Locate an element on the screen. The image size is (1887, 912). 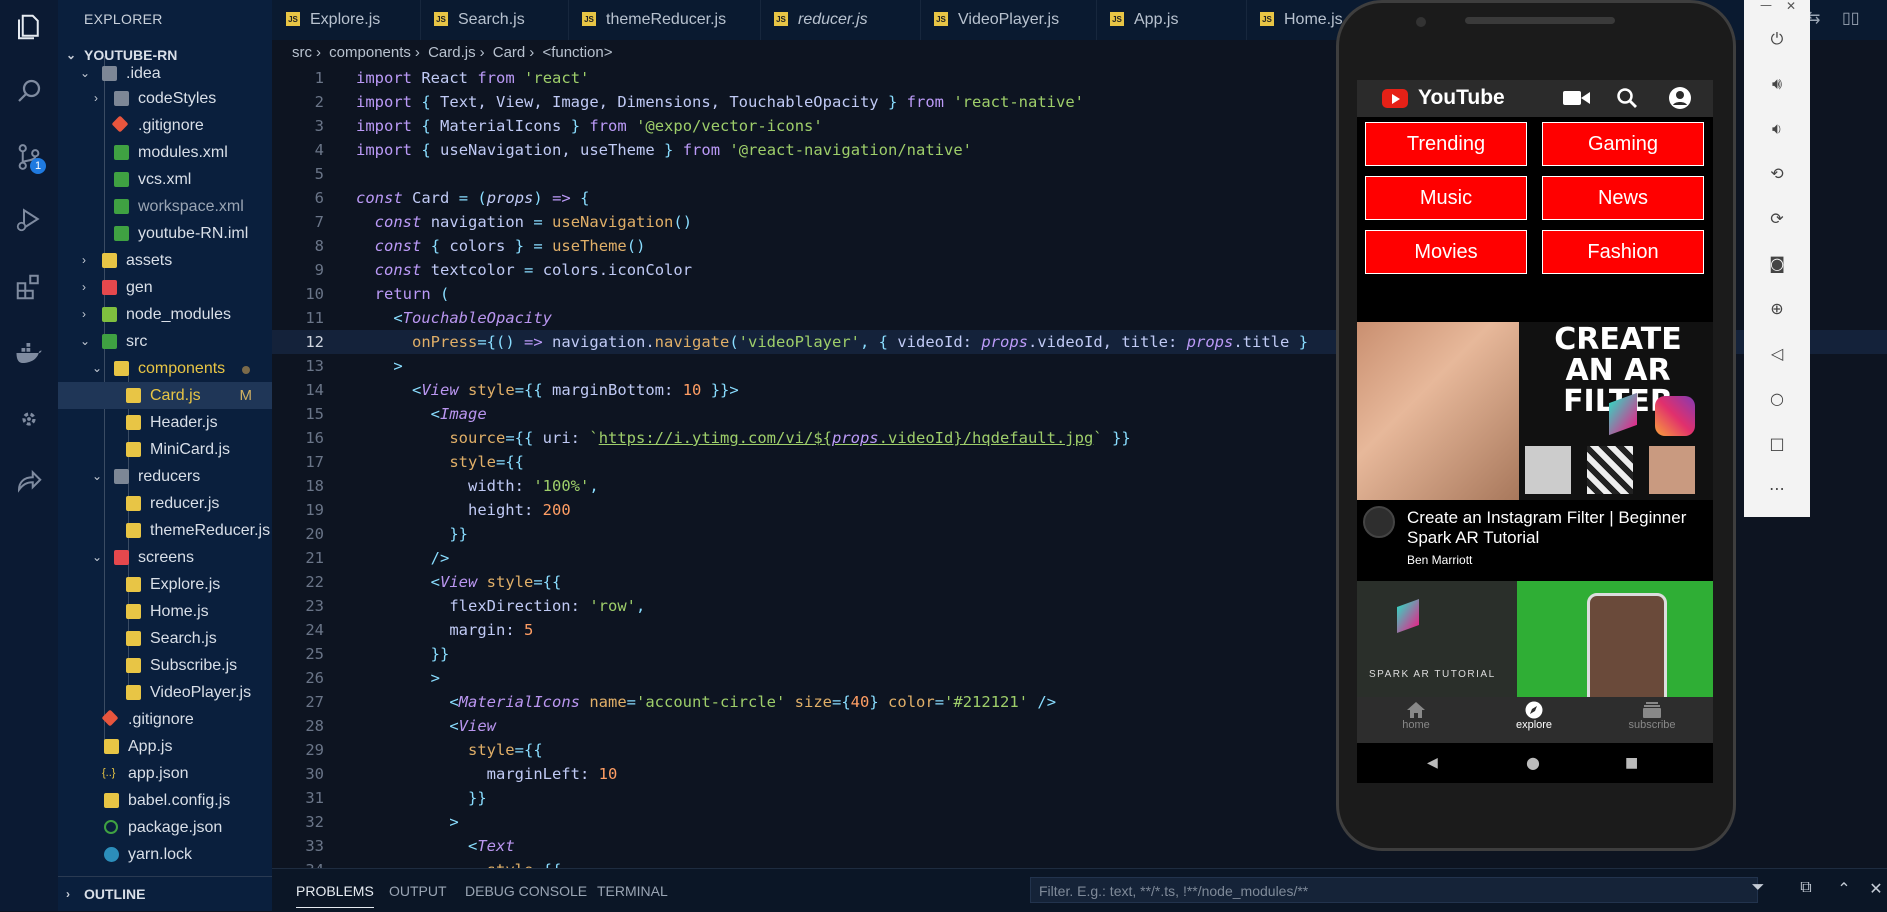
rotate-left-icon: ⟲ is located at coordinates (1777, 174).